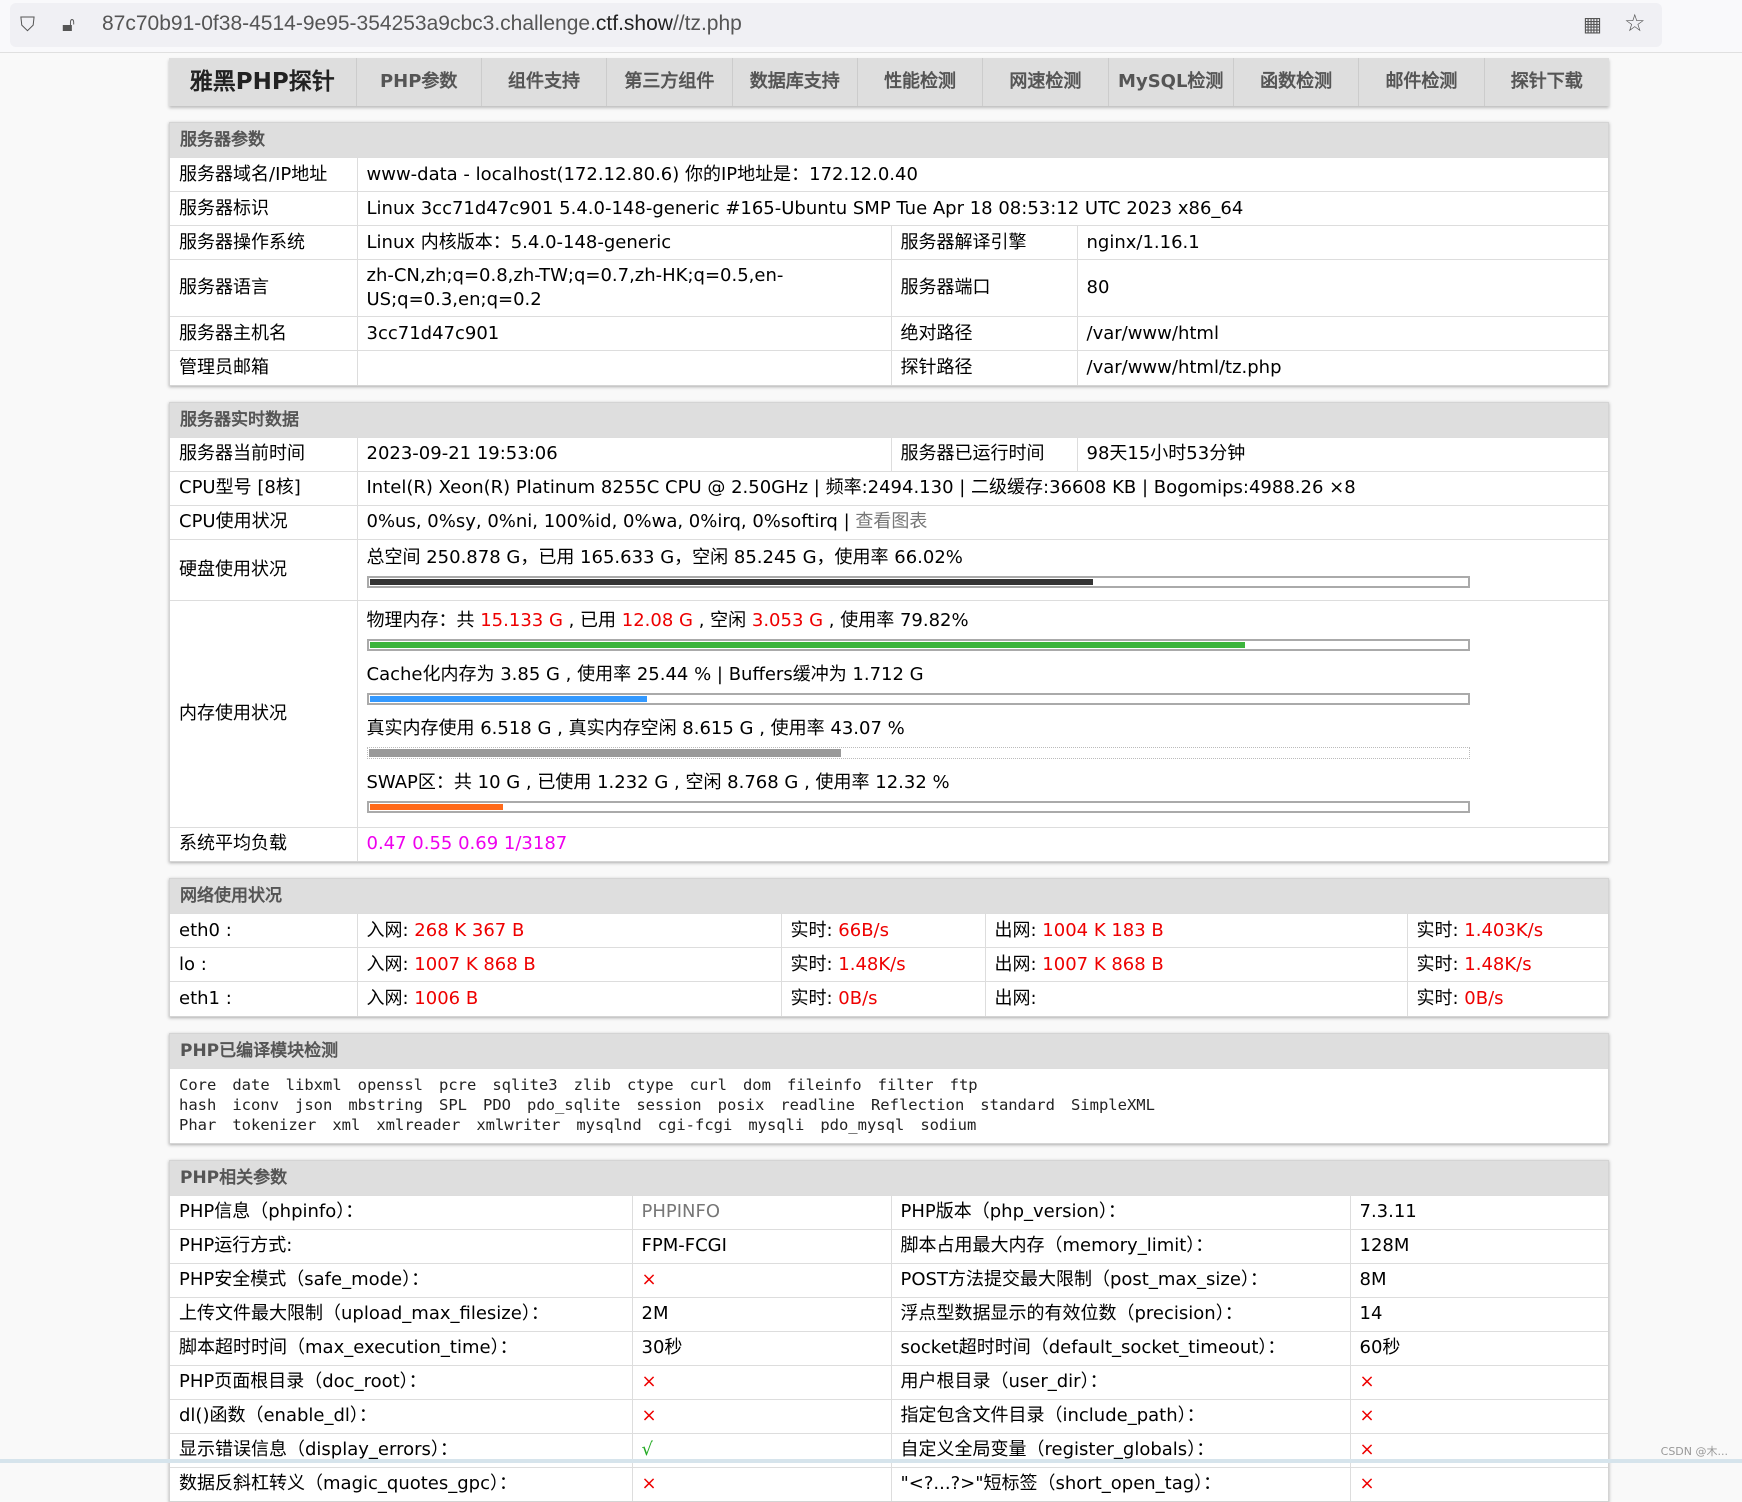 The image size is (1742, 1502). What do you see at coordinates (1120, 1212) in the screenshot?
I see `label: PHP版本（php_version）：` at bounding box center [1120, 1212].